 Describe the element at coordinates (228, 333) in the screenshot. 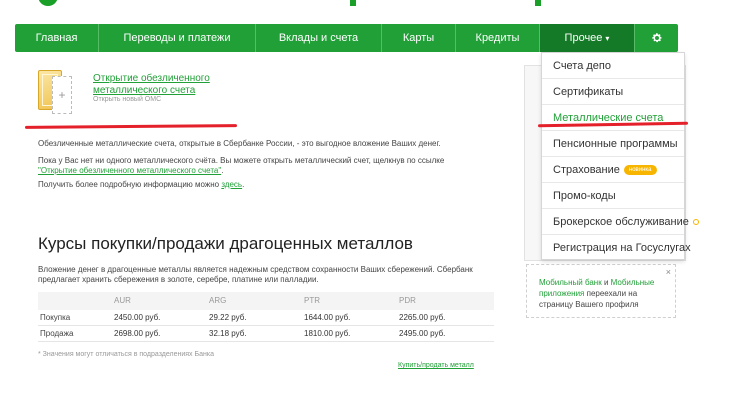

I see `table-cell: 32.18 руб.` at that location.